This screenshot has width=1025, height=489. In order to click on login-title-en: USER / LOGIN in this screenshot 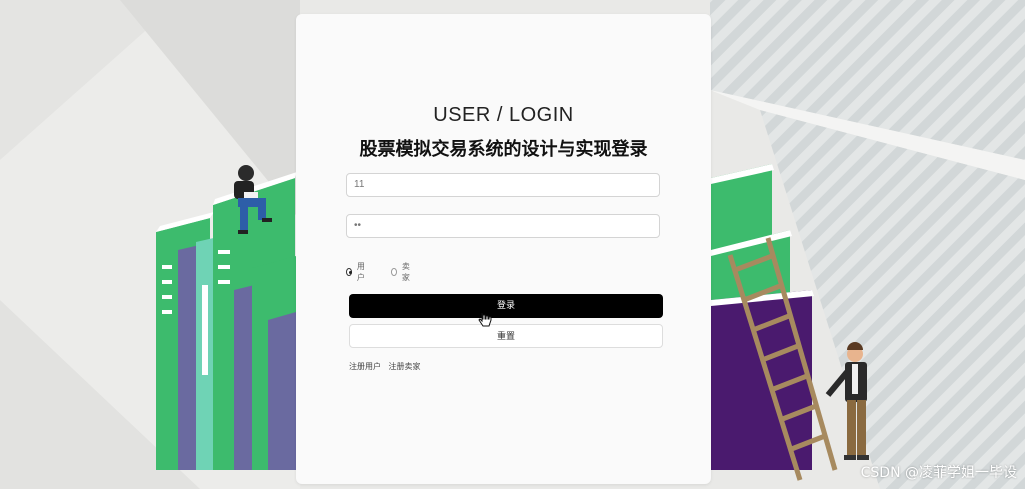, I will do `click(503, 115)`.